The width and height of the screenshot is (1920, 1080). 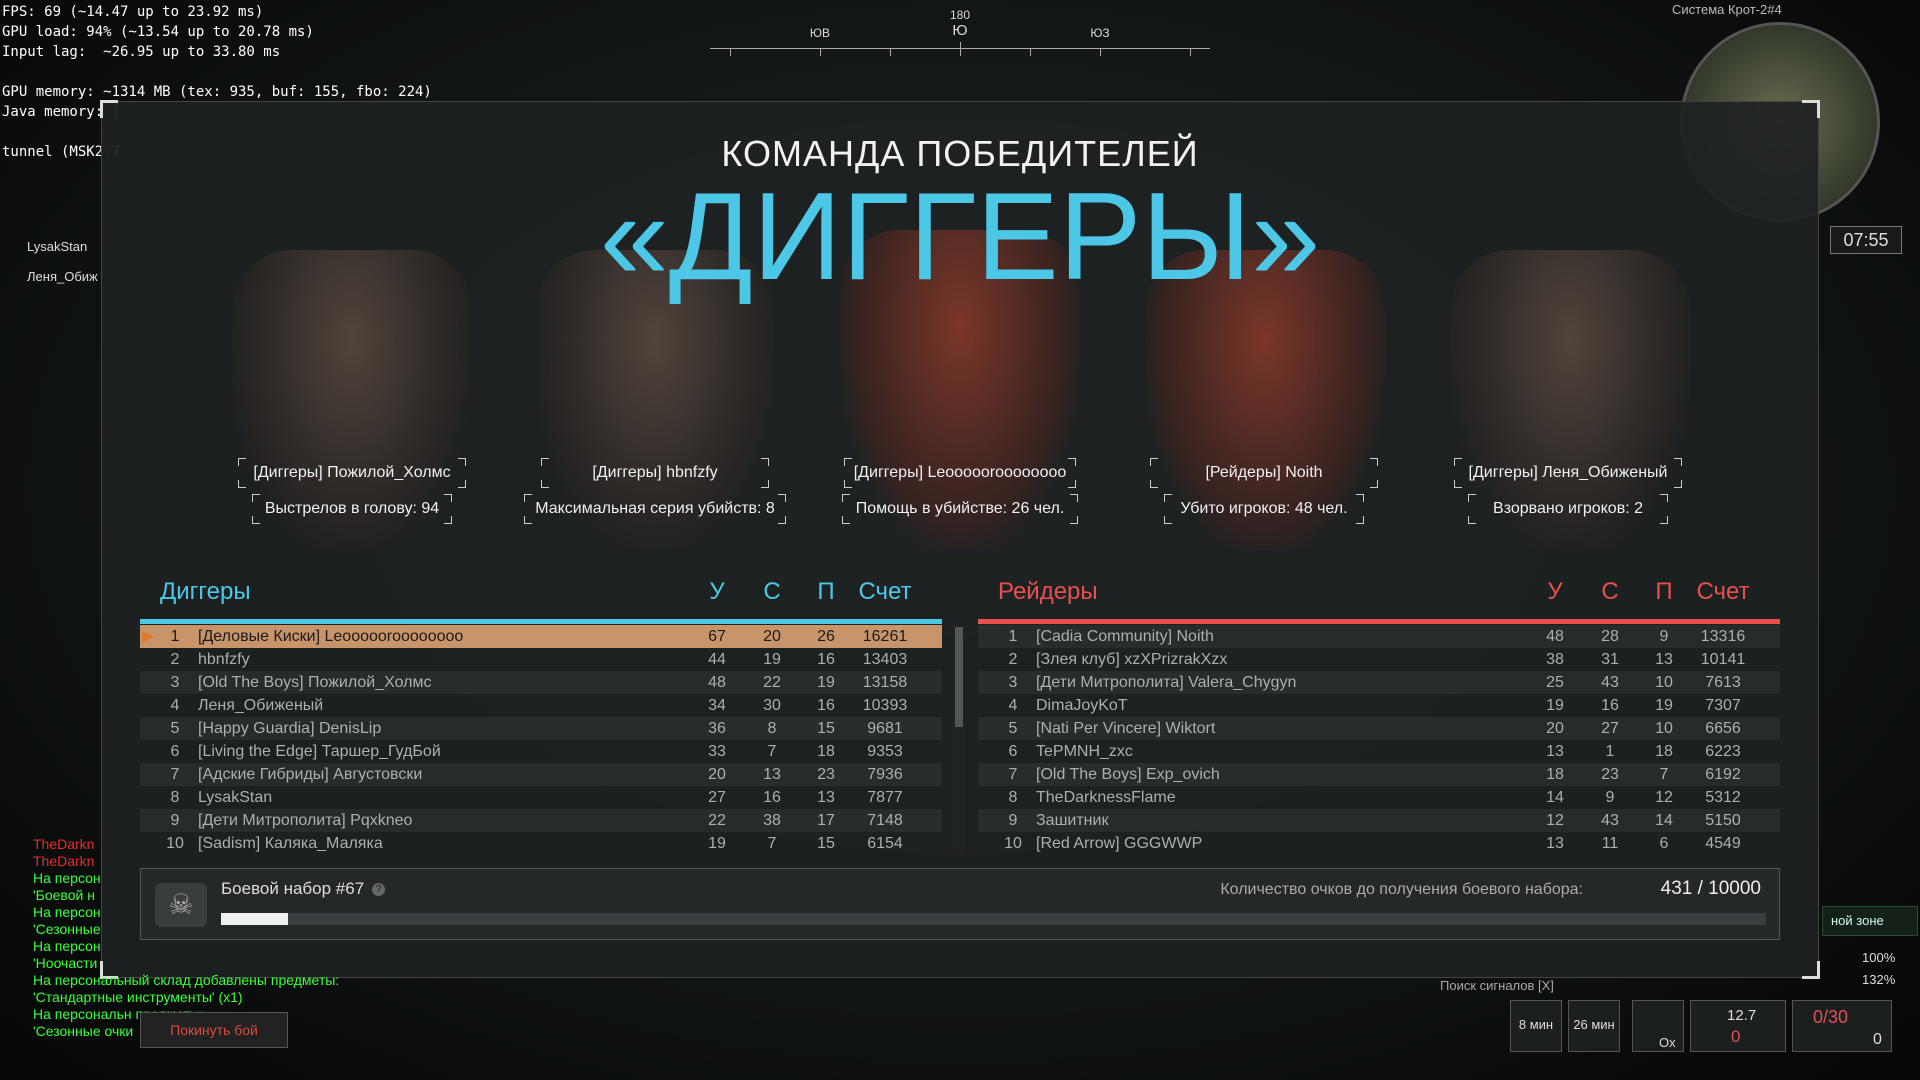 What do you see at coordinates (541, 728) in the screenshot?
I see `table-row: 5 [Happy Guardia] DenisLip 36 8 15 9681` at bounding box center [541, 728].